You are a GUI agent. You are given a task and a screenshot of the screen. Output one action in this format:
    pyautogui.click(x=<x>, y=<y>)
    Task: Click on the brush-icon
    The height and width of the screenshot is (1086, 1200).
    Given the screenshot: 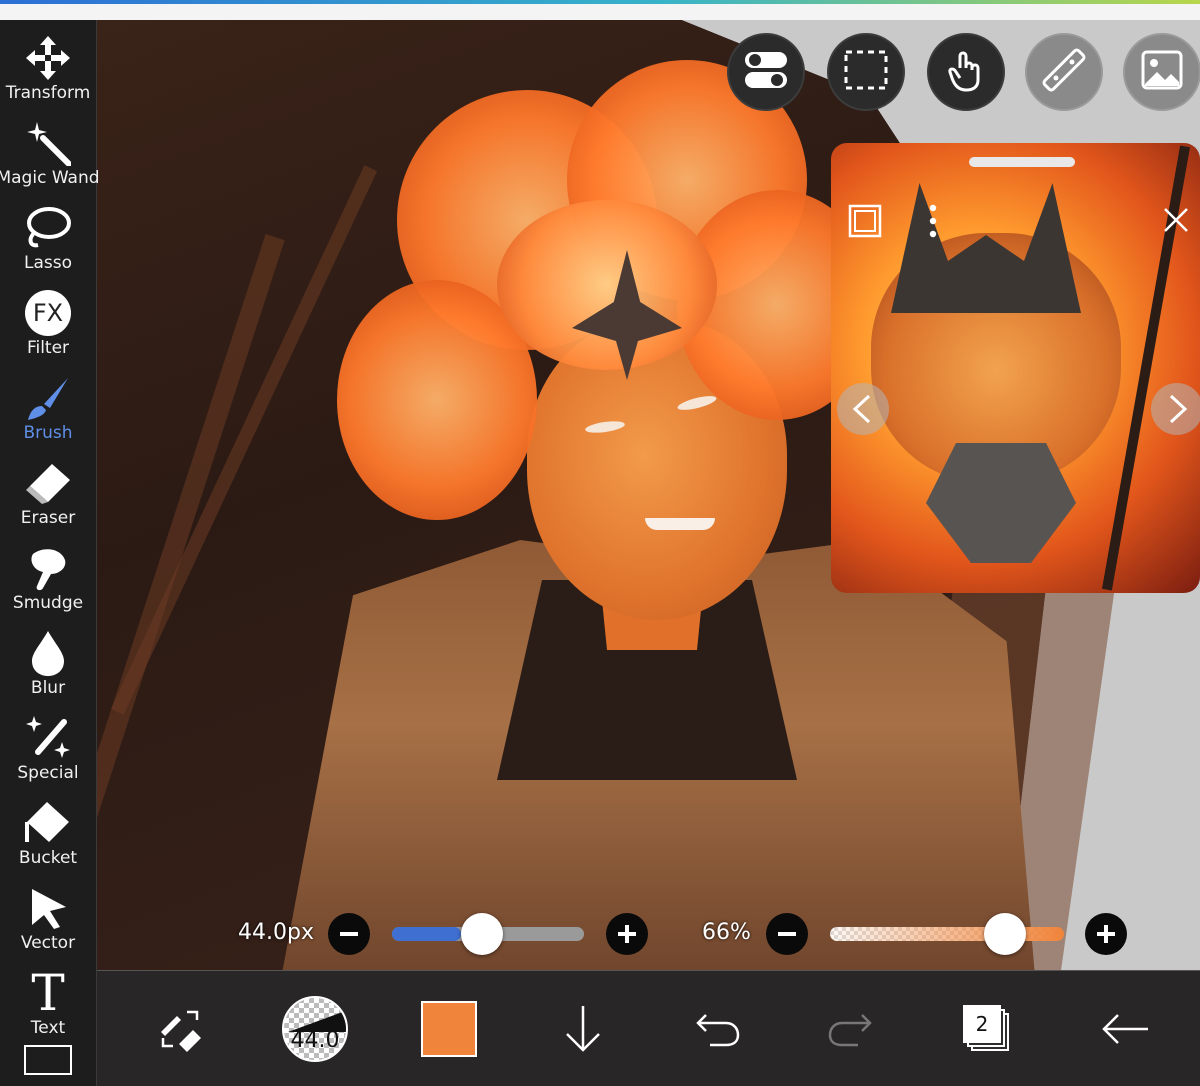 What is the action you would take?
    pyautogui.click(x=48, y=398)
    